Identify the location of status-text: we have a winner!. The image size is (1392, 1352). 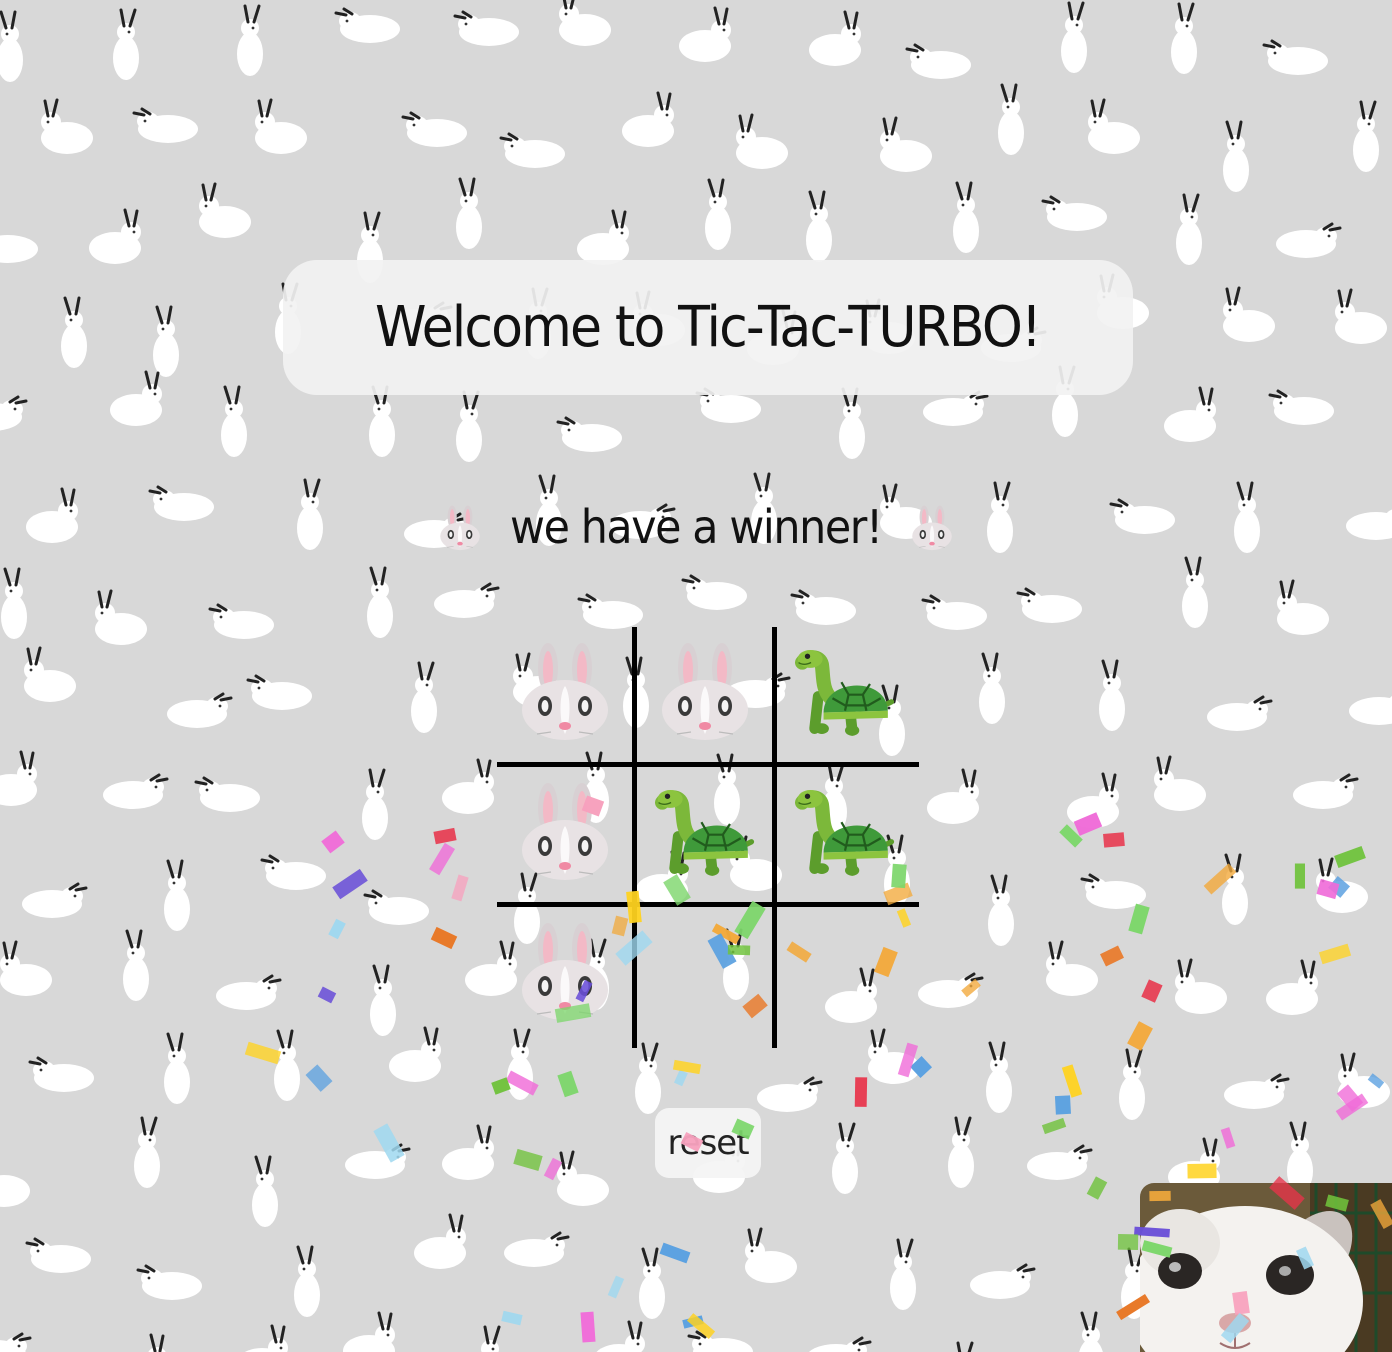
(696, 527).